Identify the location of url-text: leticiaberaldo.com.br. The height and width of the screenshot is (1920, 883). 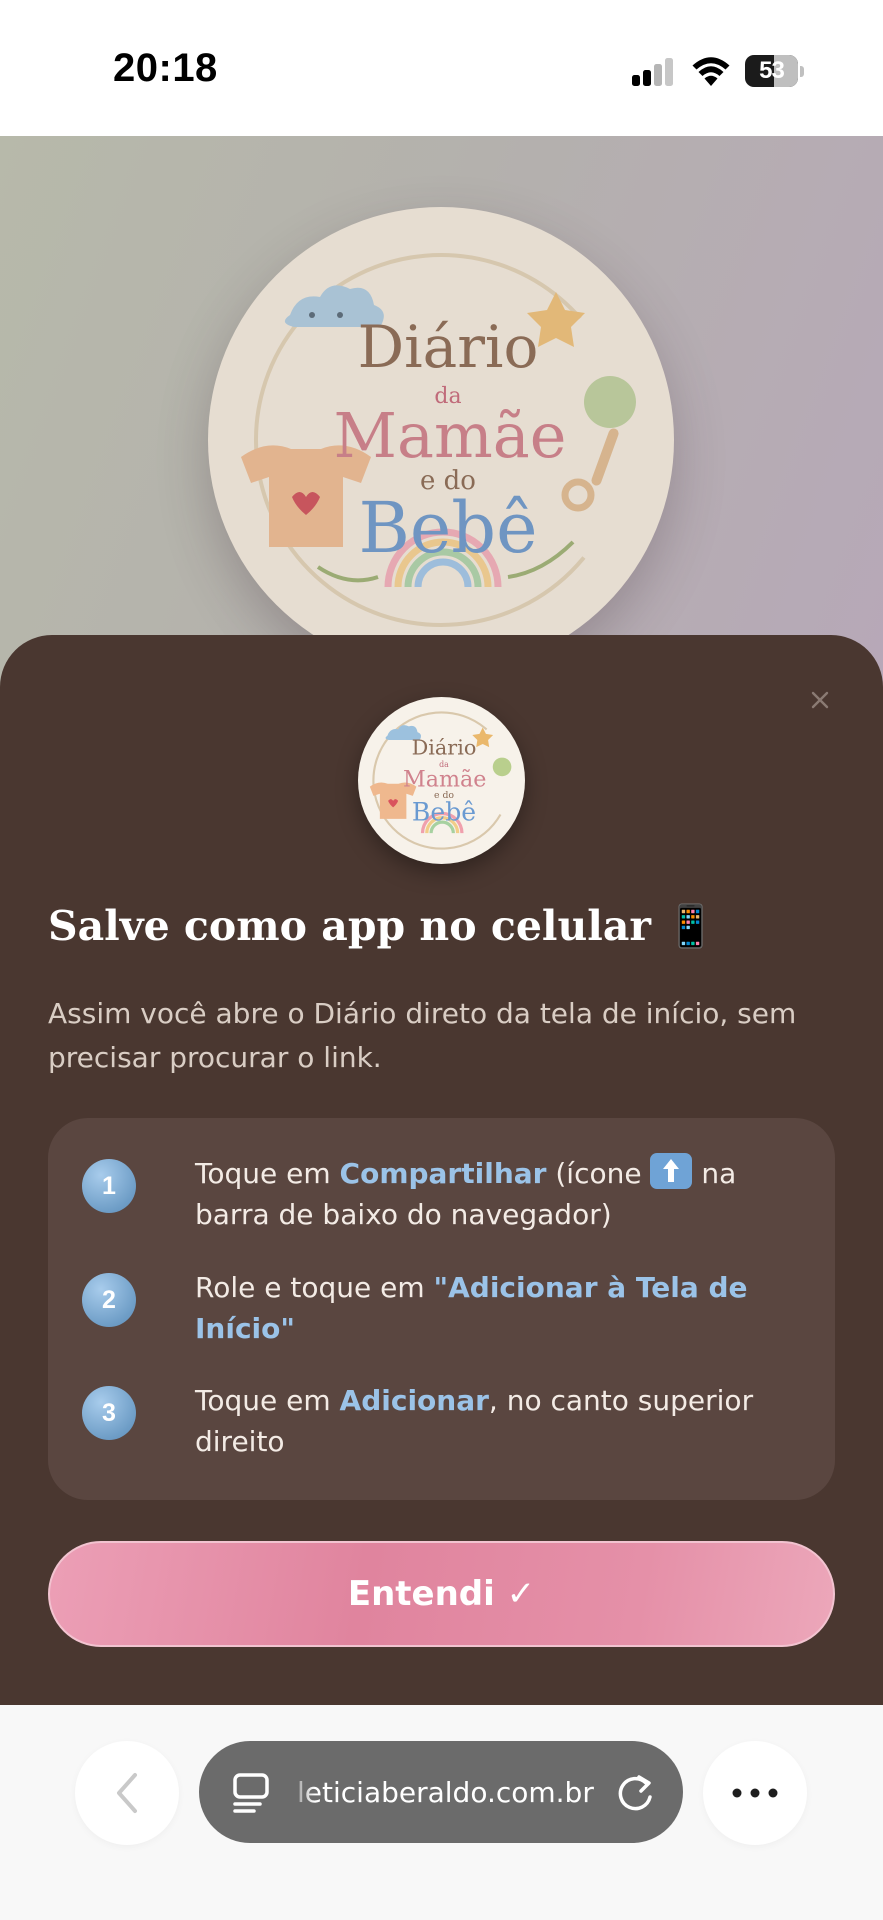
(447, 1793).